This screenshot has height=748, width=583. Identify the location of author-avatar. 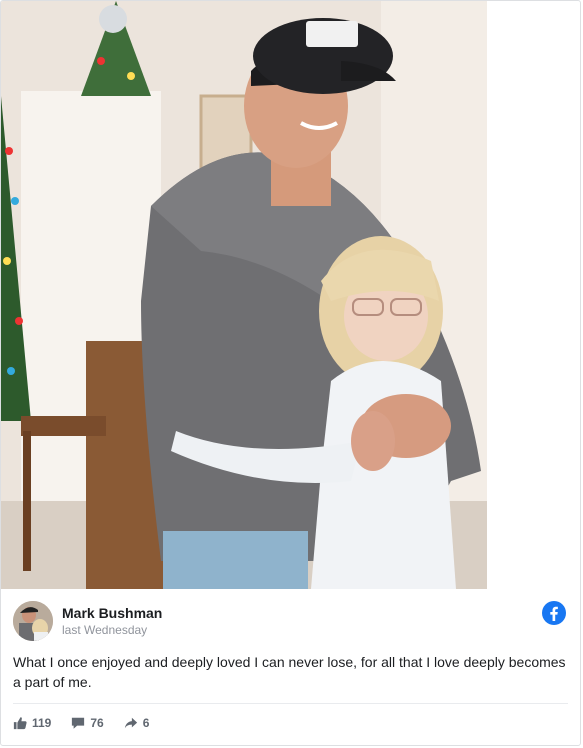
(33, 621).